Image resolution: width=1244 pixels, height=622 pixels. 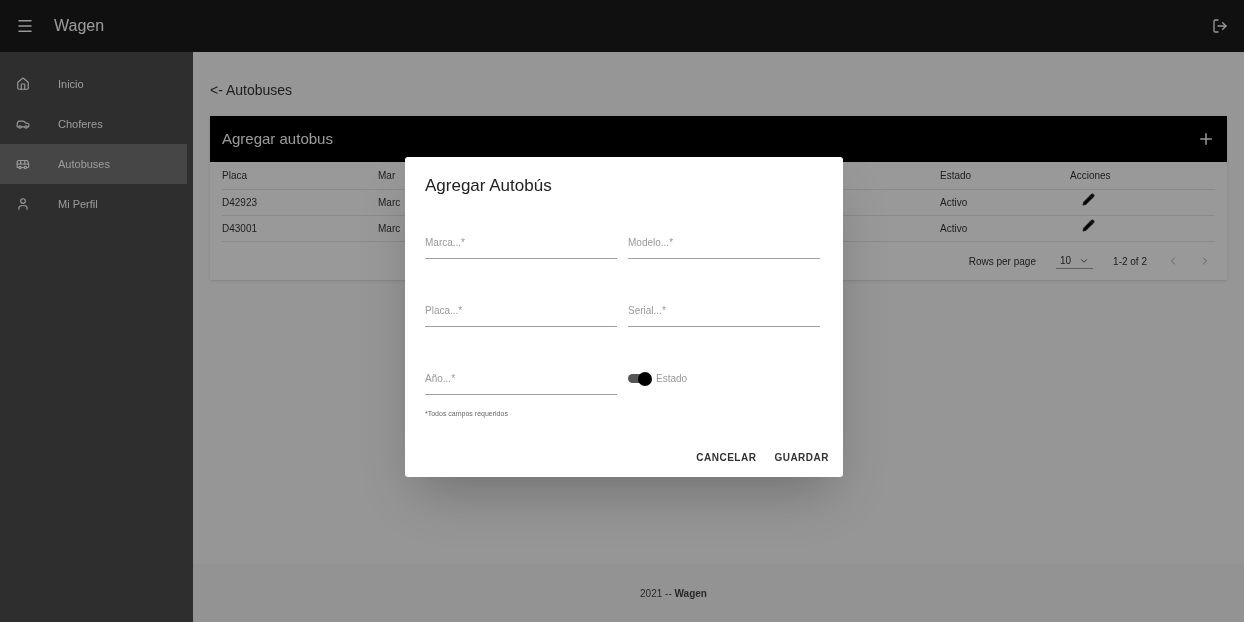 I want to click on sidebar-item: Choferes, so click(x=93, y=124).